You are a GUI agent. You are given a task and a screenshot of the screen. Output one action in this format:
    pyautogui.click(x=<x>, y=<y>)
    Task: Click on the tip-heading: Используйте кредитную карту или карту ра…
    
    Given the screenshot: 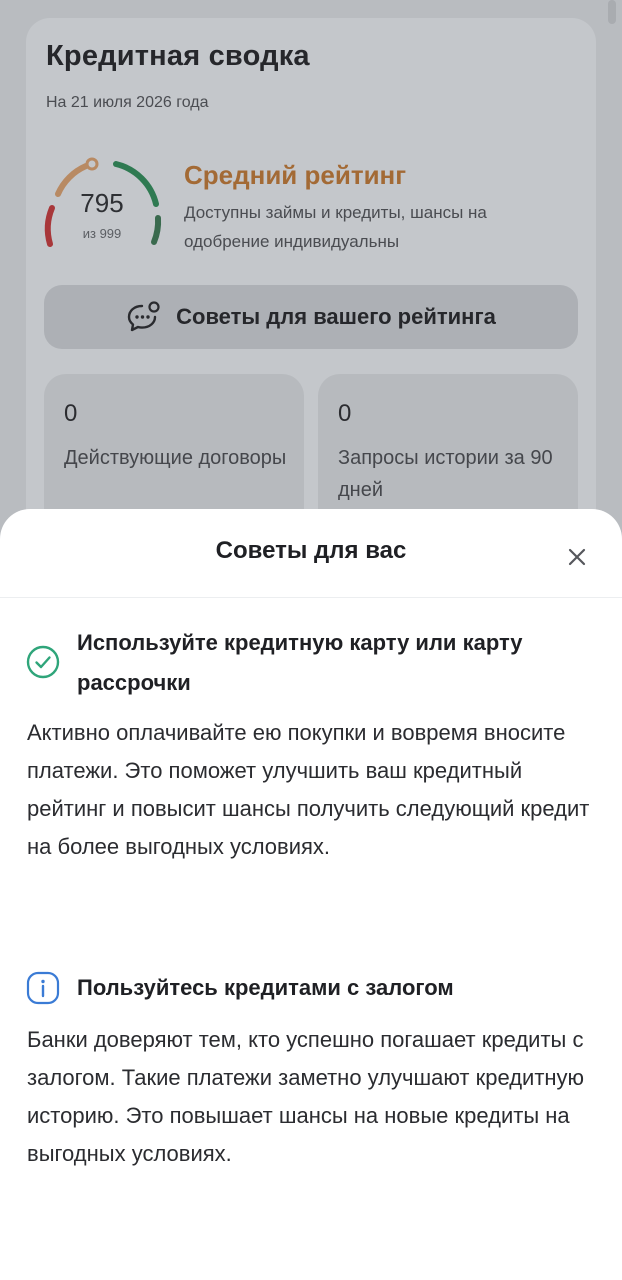 What is the action you would take?
    pyautogui.click(x=300, y=662)
    